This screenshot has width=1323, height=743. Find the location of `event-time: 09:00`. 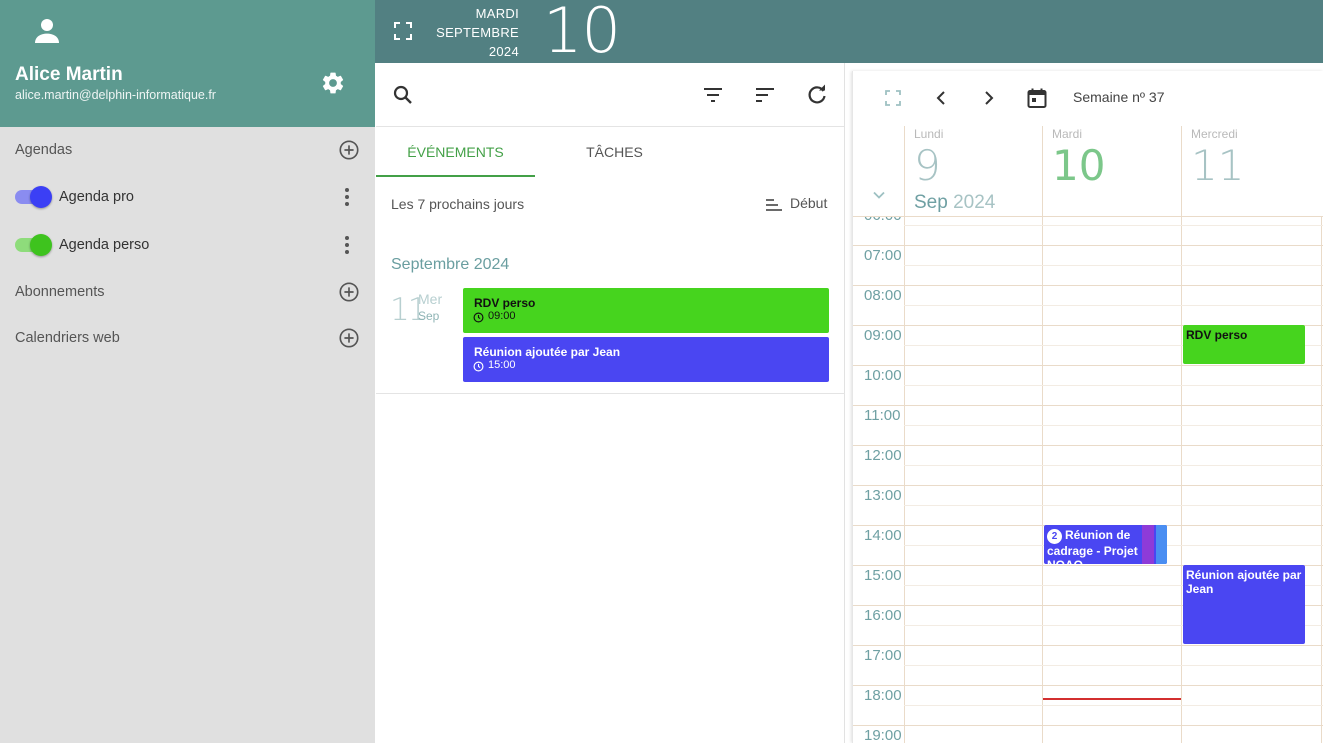

event-time: 09:00 is located at coordinates (502, 316).